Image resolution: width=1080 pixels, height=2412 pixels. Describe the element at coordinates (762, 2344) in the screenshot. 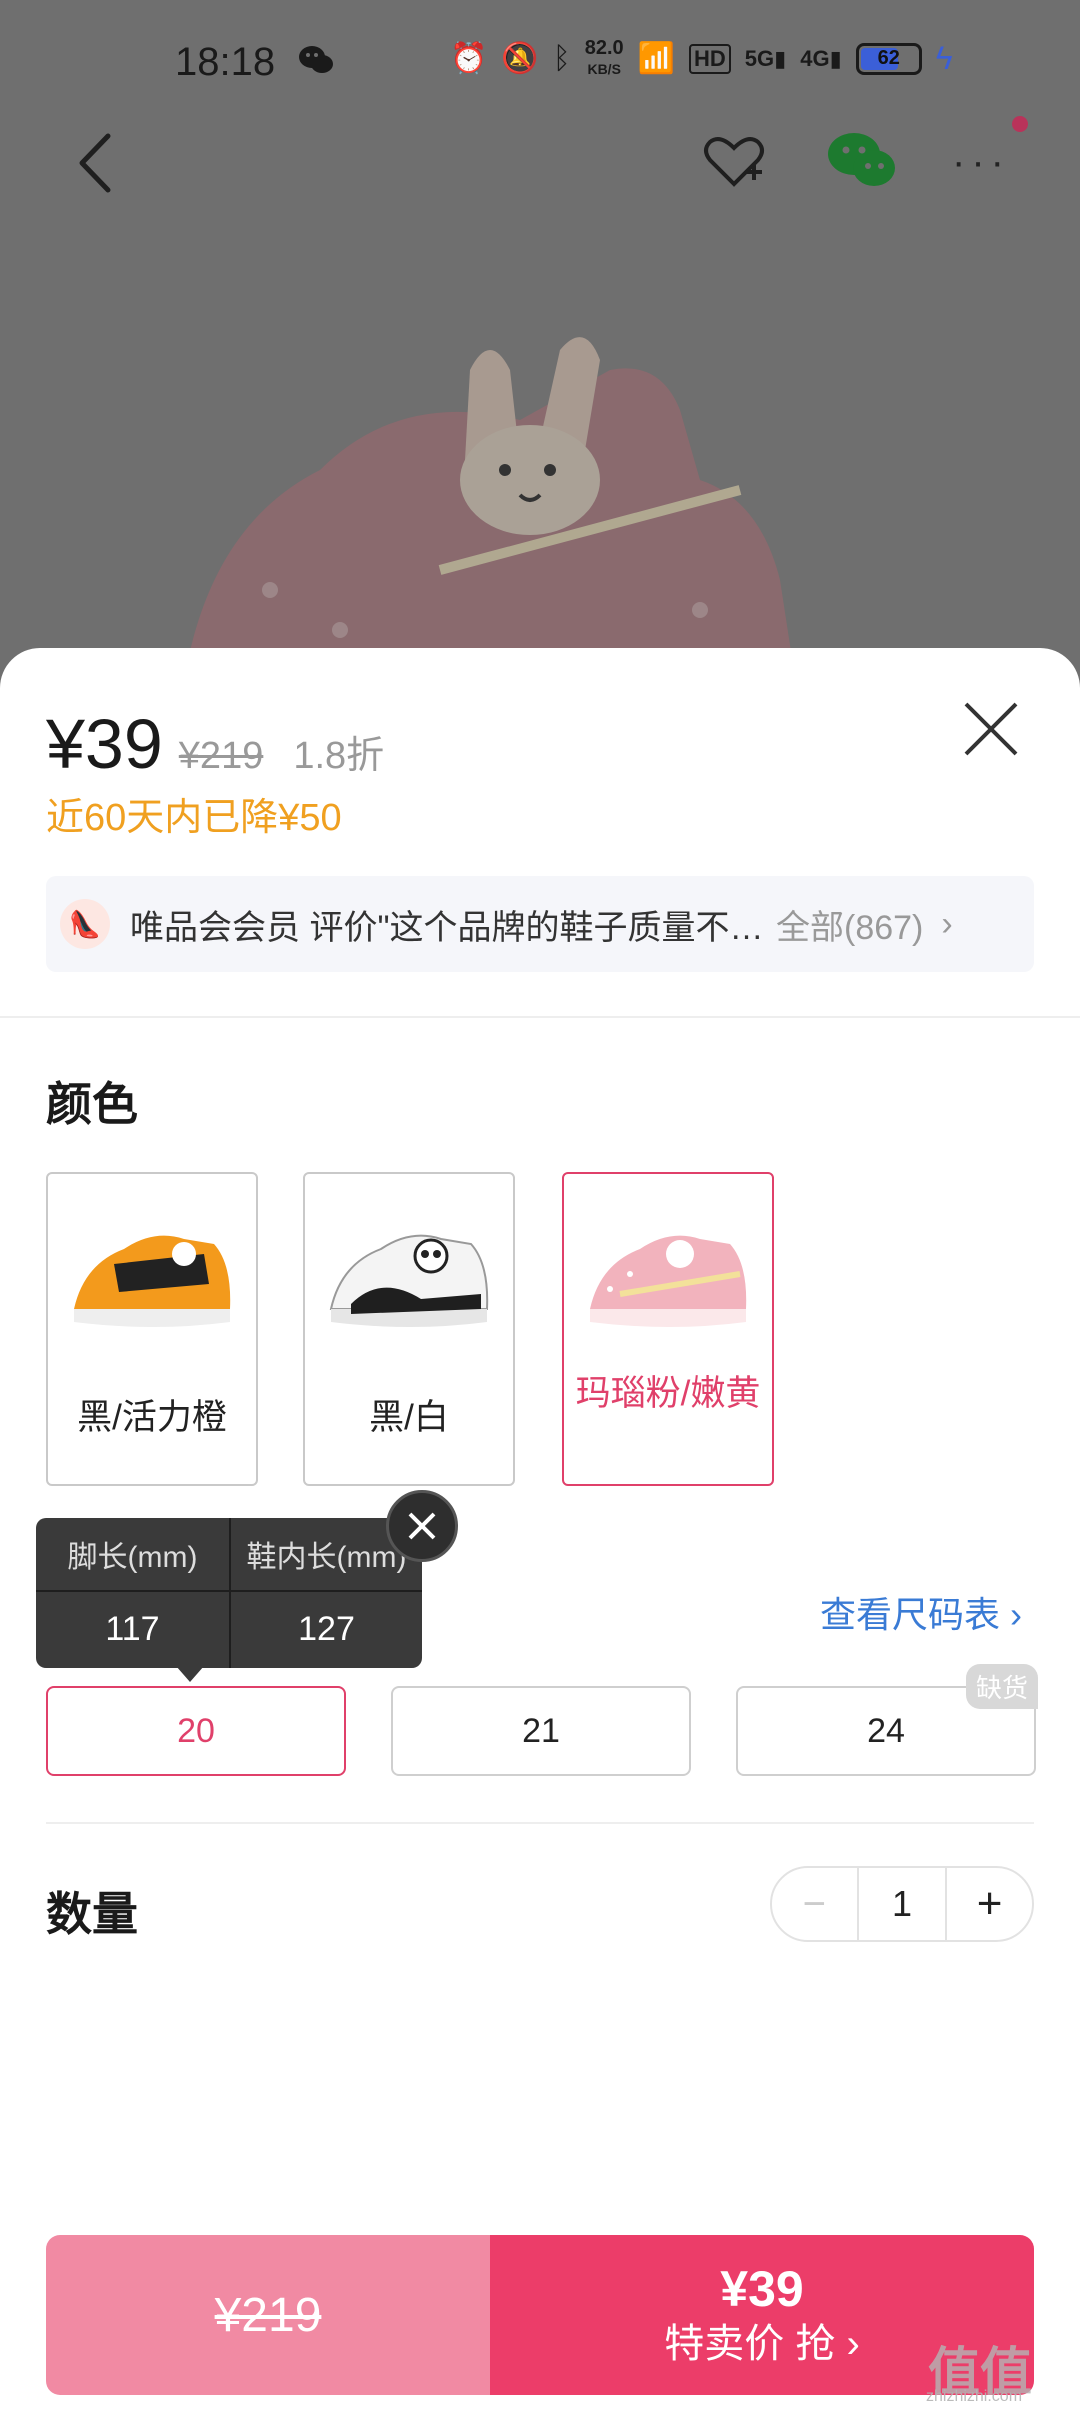

I see `buy-action-label: 特卖价 抢 ›` at that location.